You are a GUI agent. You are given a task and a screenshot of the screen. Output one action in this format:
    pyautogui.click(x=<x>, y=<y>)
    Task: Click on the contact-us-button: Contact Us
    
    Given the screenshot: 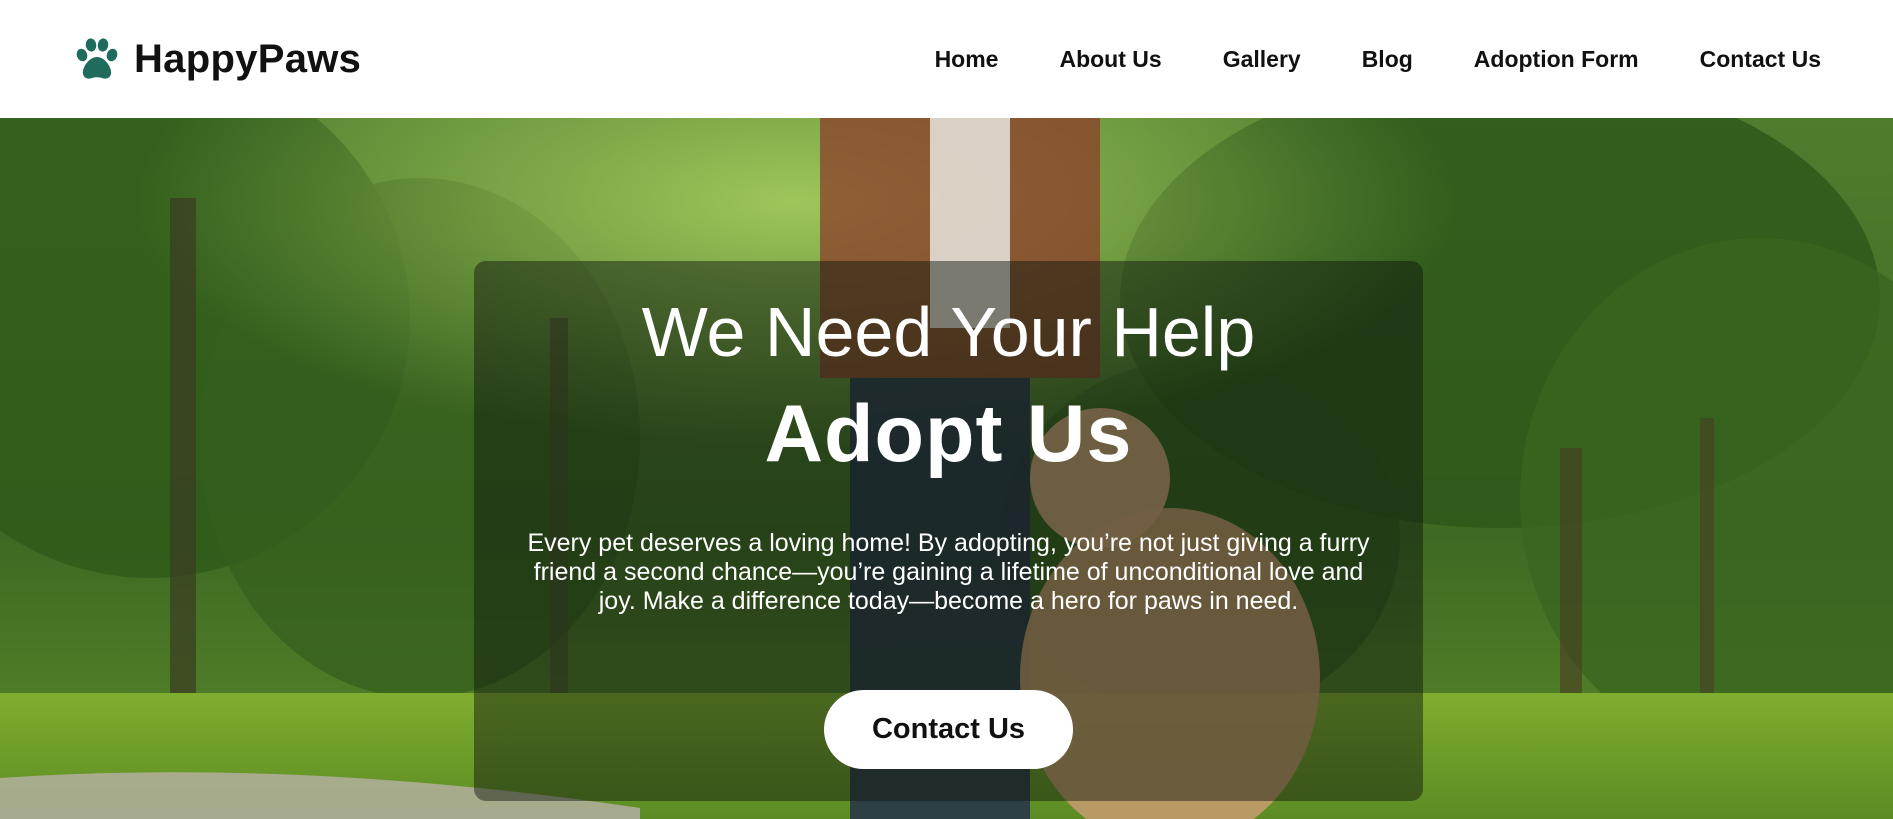 What is the action you would take?
    pyautogui.click(x=948, y=729)
    